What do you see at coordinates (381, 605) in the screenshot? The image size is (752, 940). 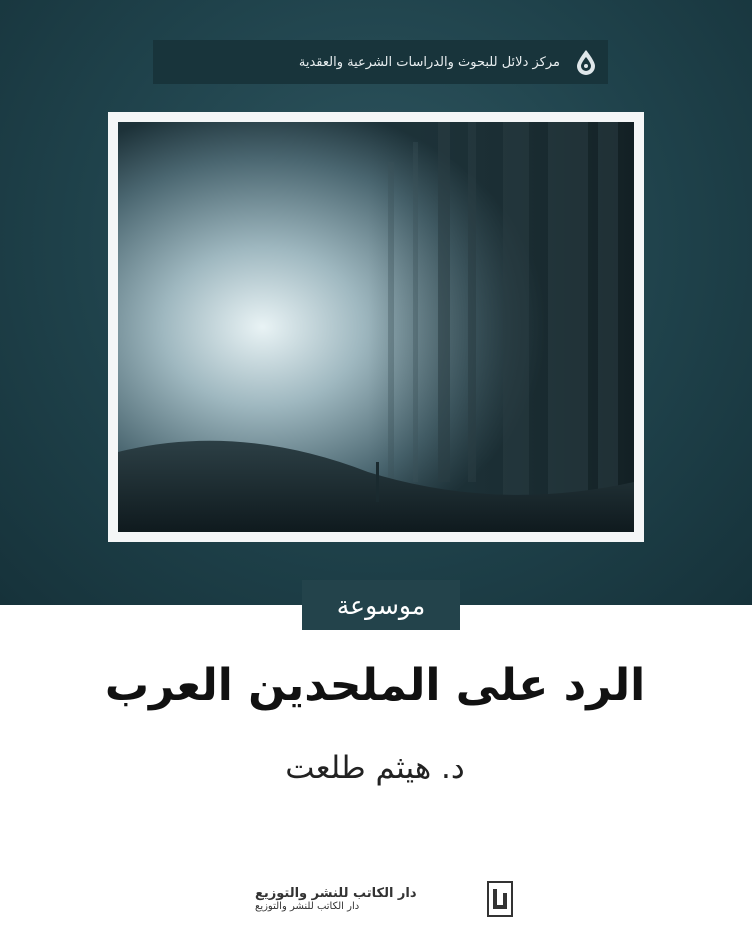 I see `series-label: موسوعة` at bounding box center [381, 605].